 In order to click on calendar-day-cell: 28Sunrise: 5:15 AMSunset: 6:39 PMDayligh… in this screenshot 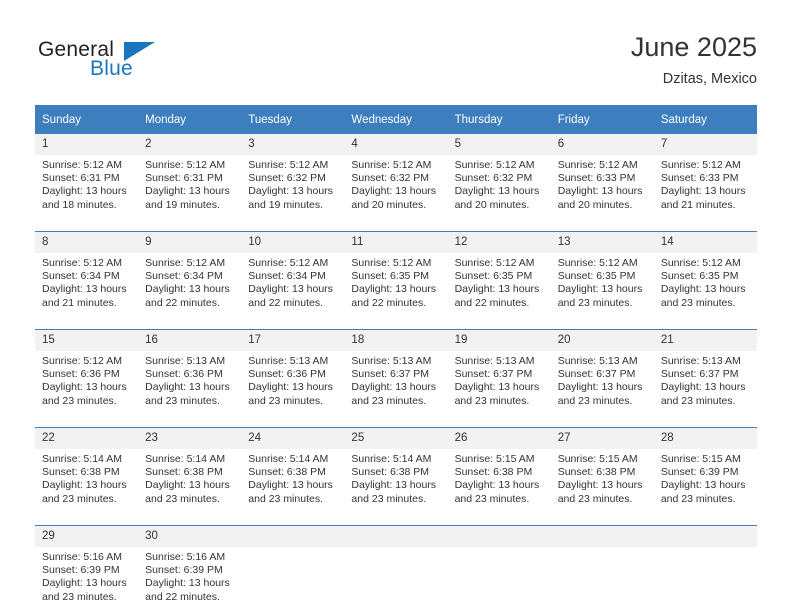, I will do `click(705, 473)`.